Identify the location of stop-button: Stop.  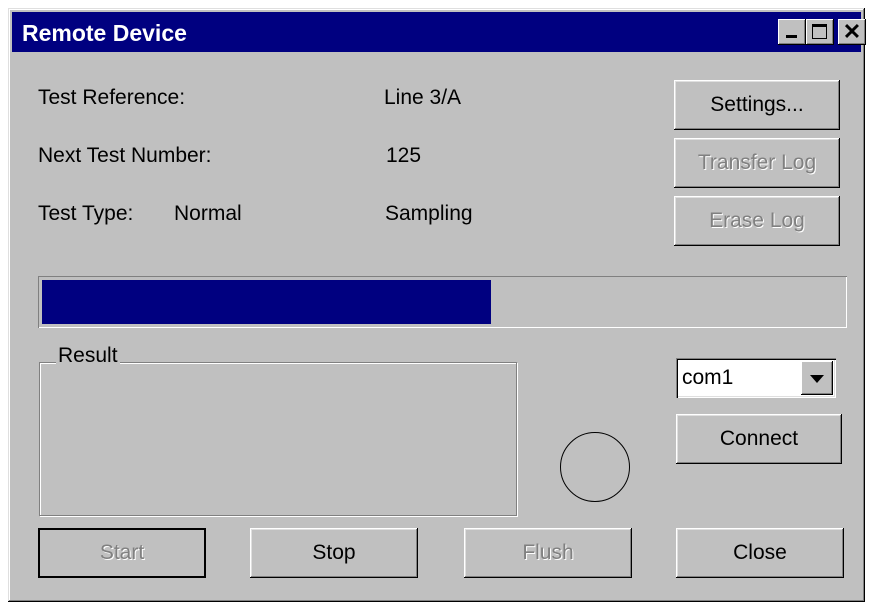
(334, 553).